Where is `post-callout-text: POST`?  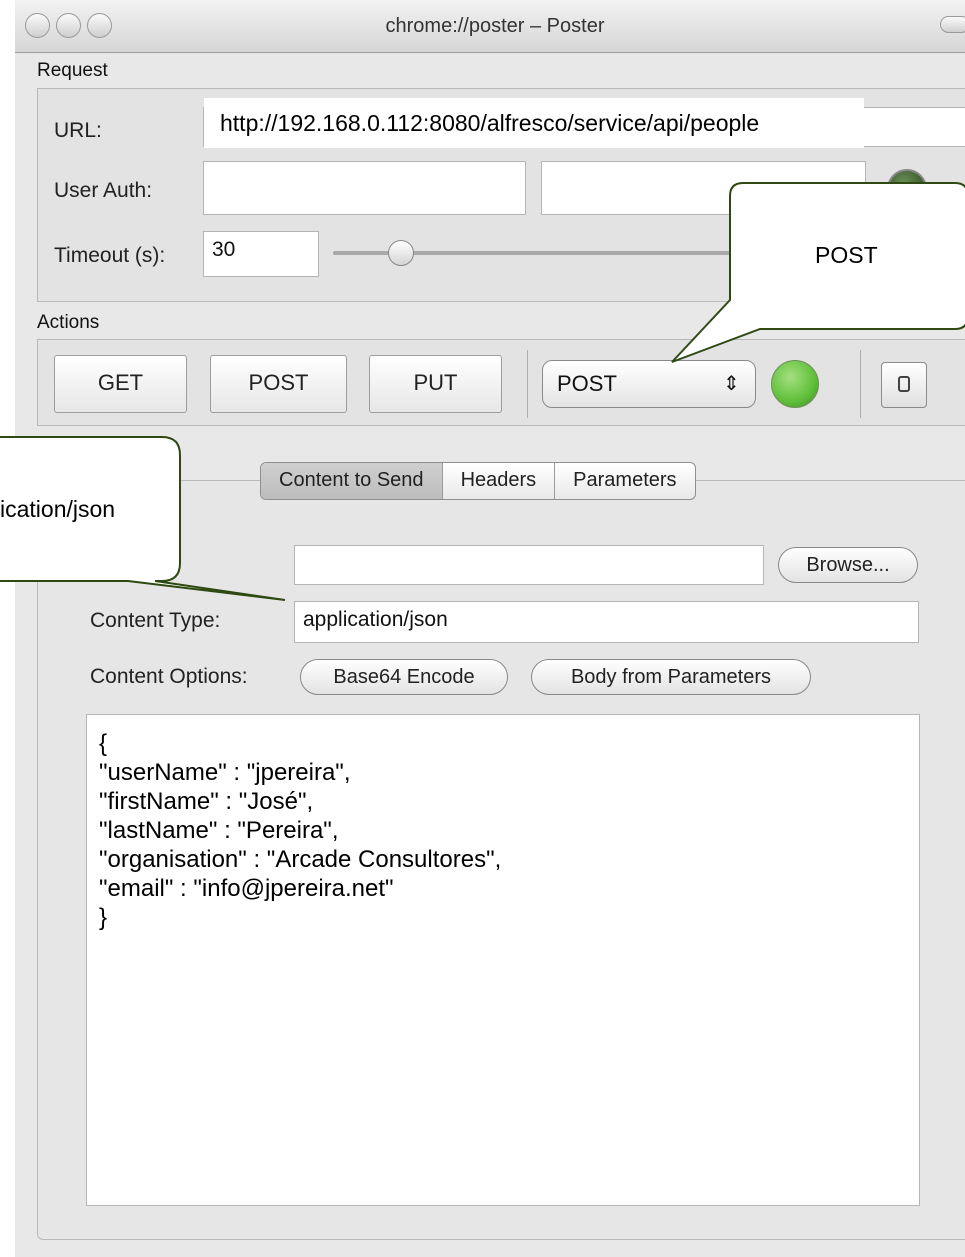
post-callout-text: POST is located at coordinates (846, 255).